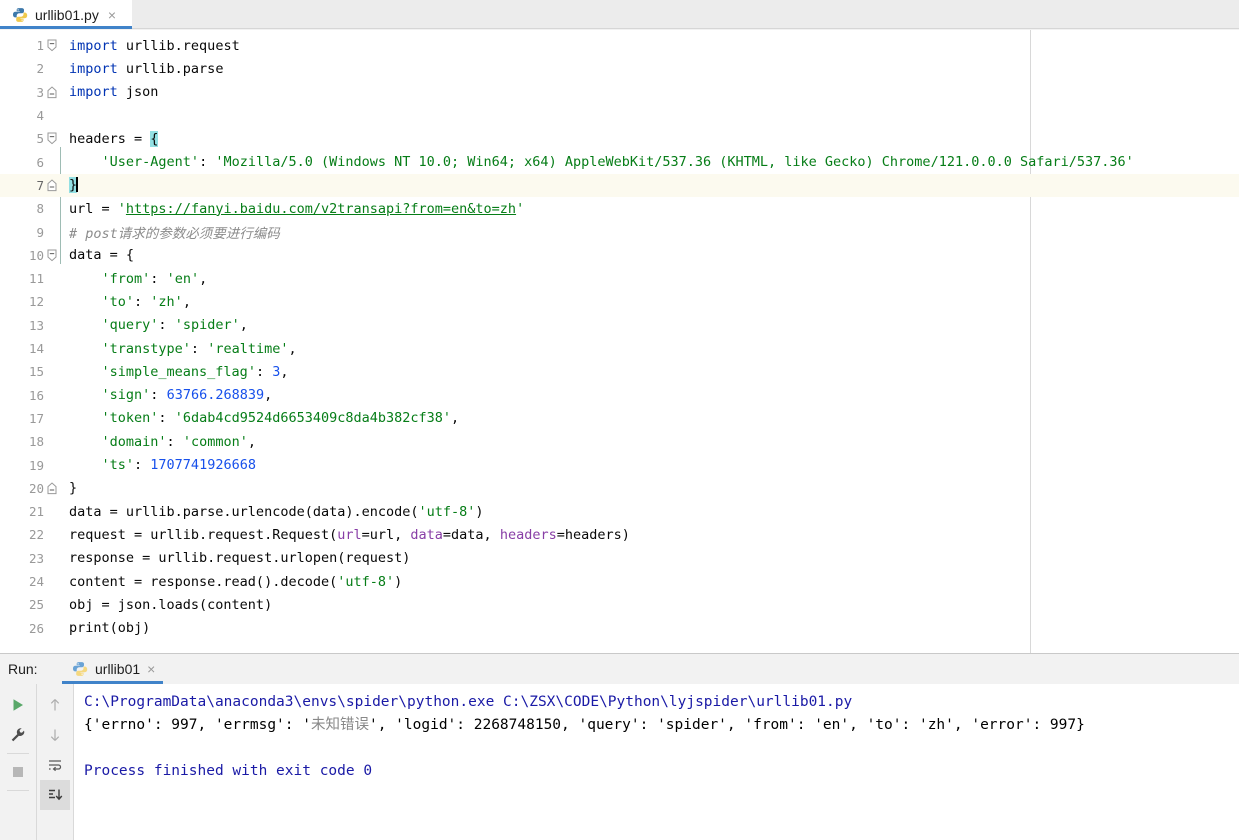 This screenshot has width=1239, height=840. Describe the element at coordinates (649, 605) in the screenshot. I see `code-line-text: obj = json.loads(content)` at that location.